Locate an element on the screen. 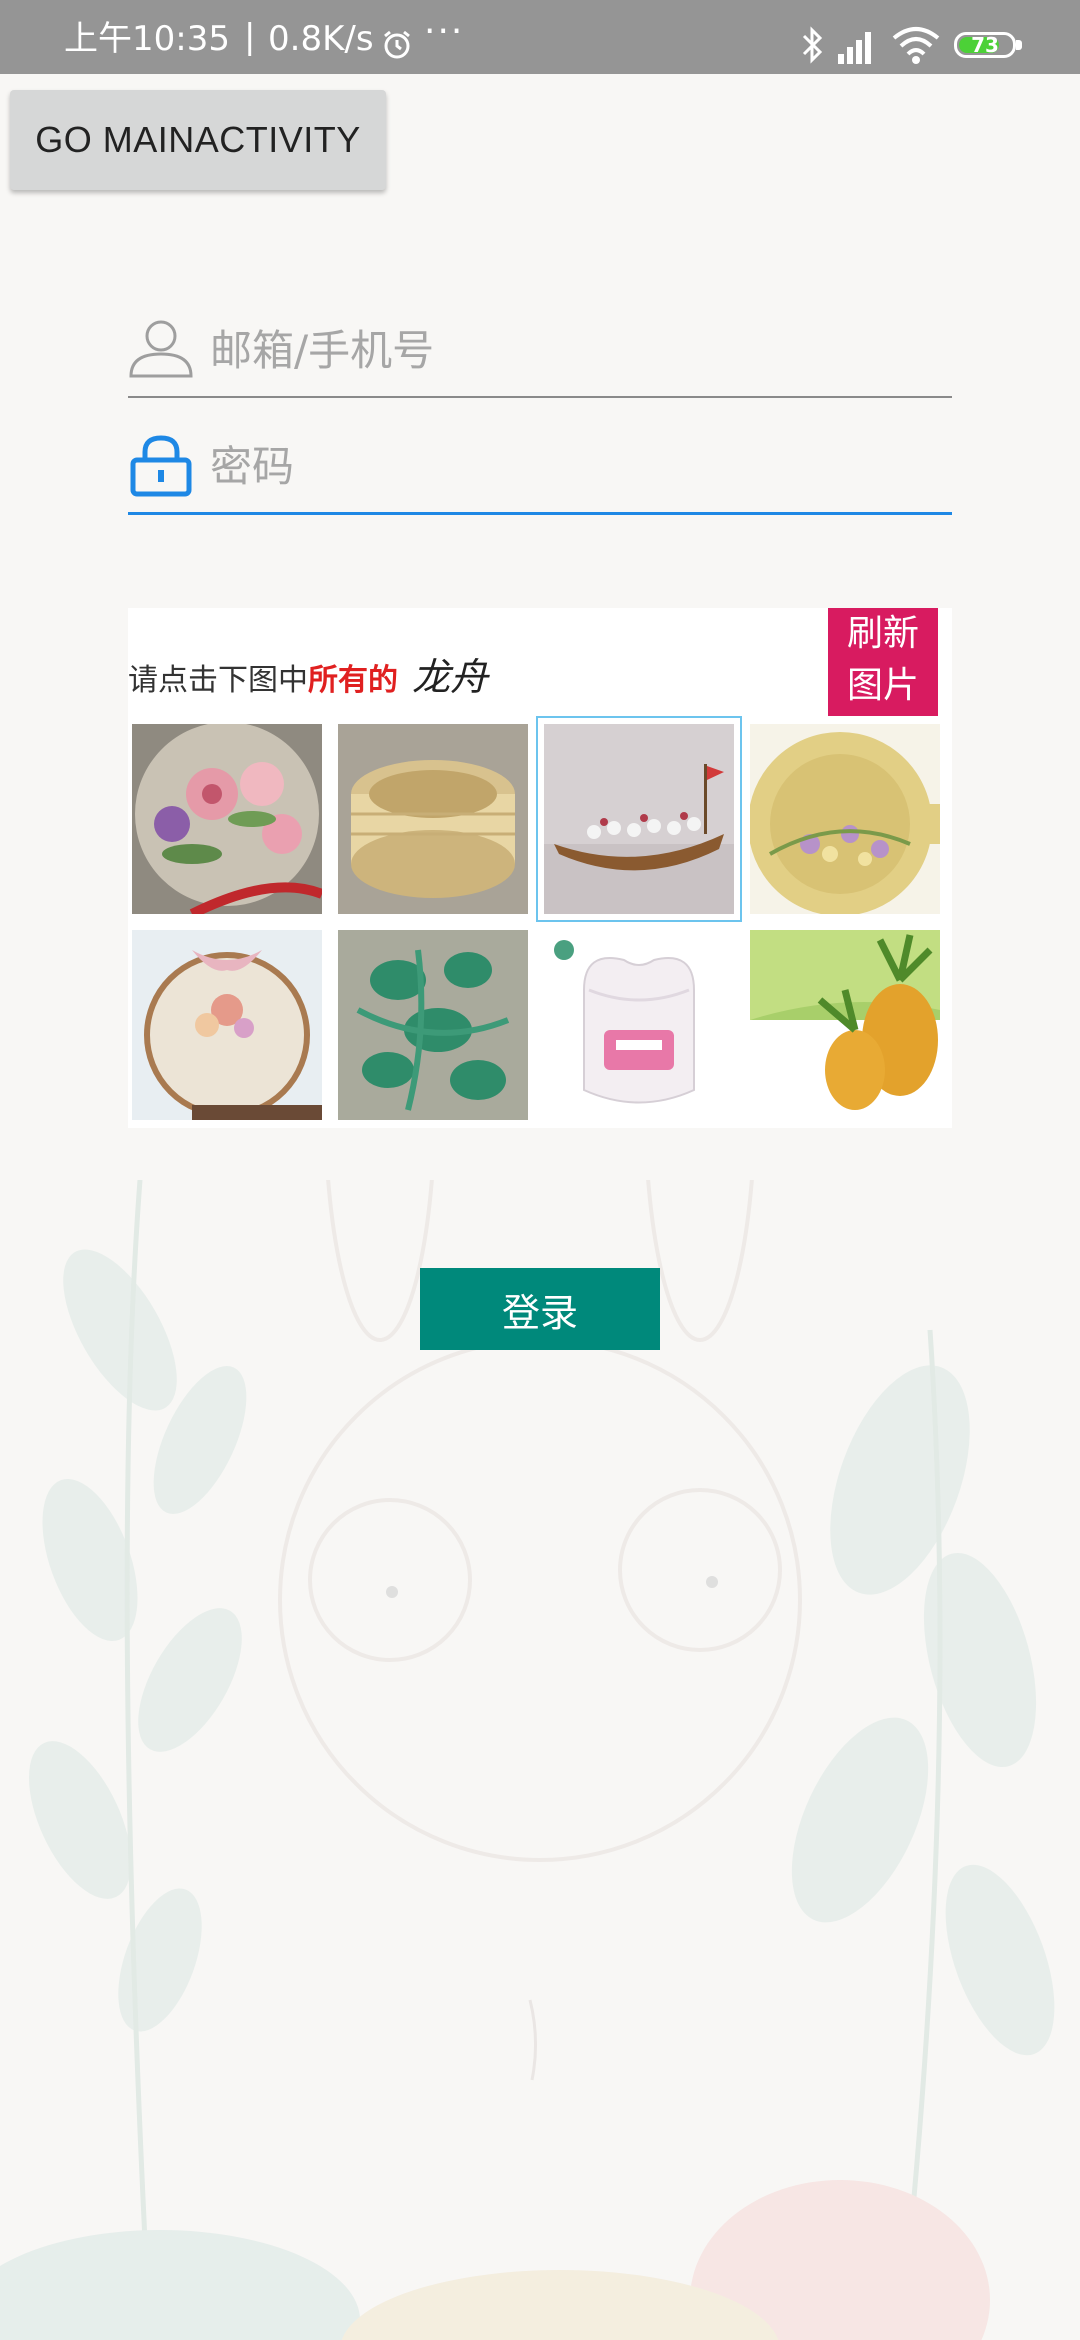  captcha-tile-cotton-swab-box is located at coordinates (639, 1025).